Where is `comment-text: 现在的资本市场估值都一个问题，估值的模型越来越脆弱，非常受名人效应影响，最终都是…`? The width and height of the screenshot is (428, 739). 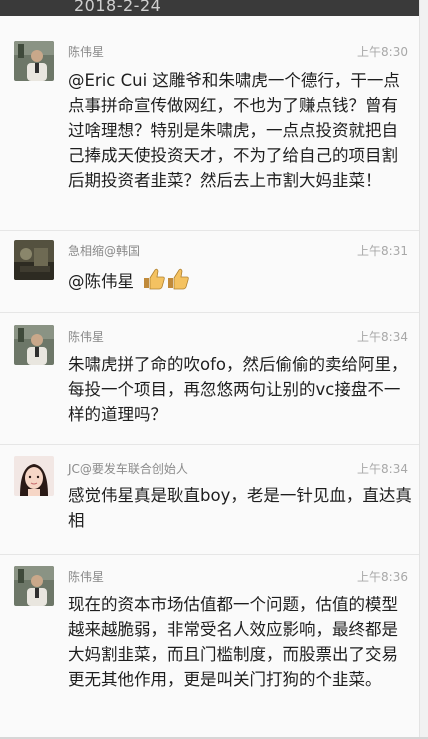 comment-text: 现在的资本市场估值都一个问题，估值的模型越来越脆弱，非常受名人效应影响，最终都是… is located at coordinates (233, 642).